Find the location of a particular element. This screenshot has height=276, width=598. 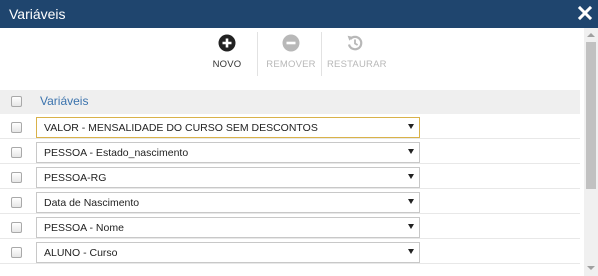

select-value: ALUNO - Curso is located at coordinates (81, 253).